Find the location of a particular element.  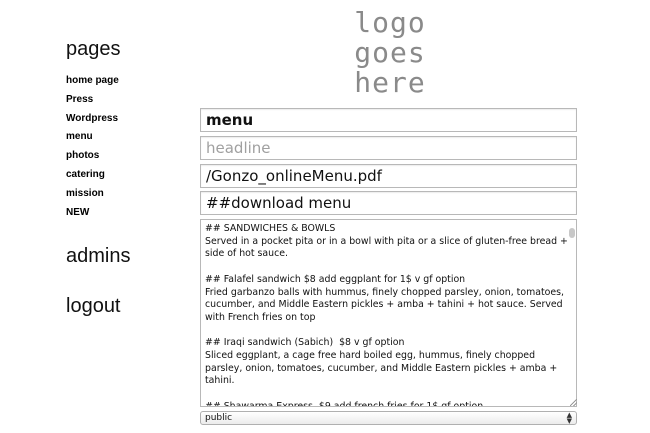

select-arrows-icon: ▲ ▼ is located at coordinates (569, 418).